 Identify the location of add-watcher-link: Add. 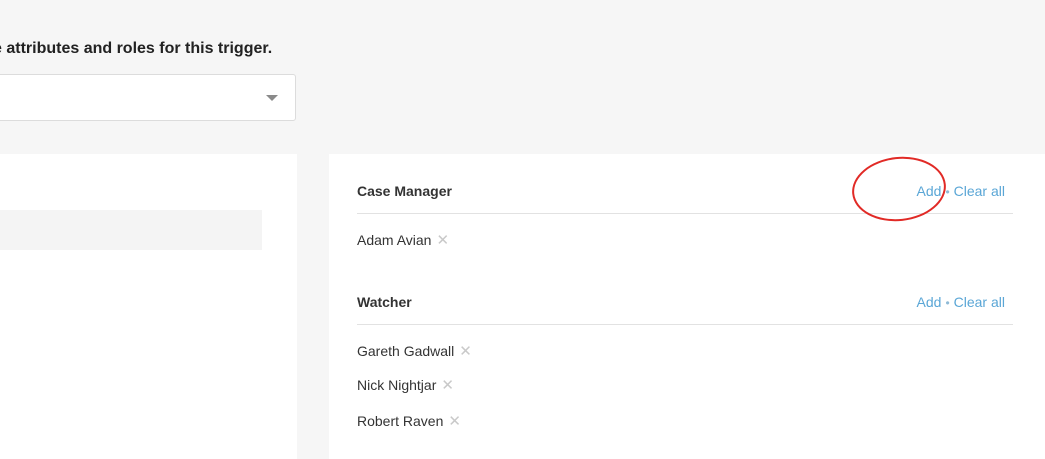
(929, 302).